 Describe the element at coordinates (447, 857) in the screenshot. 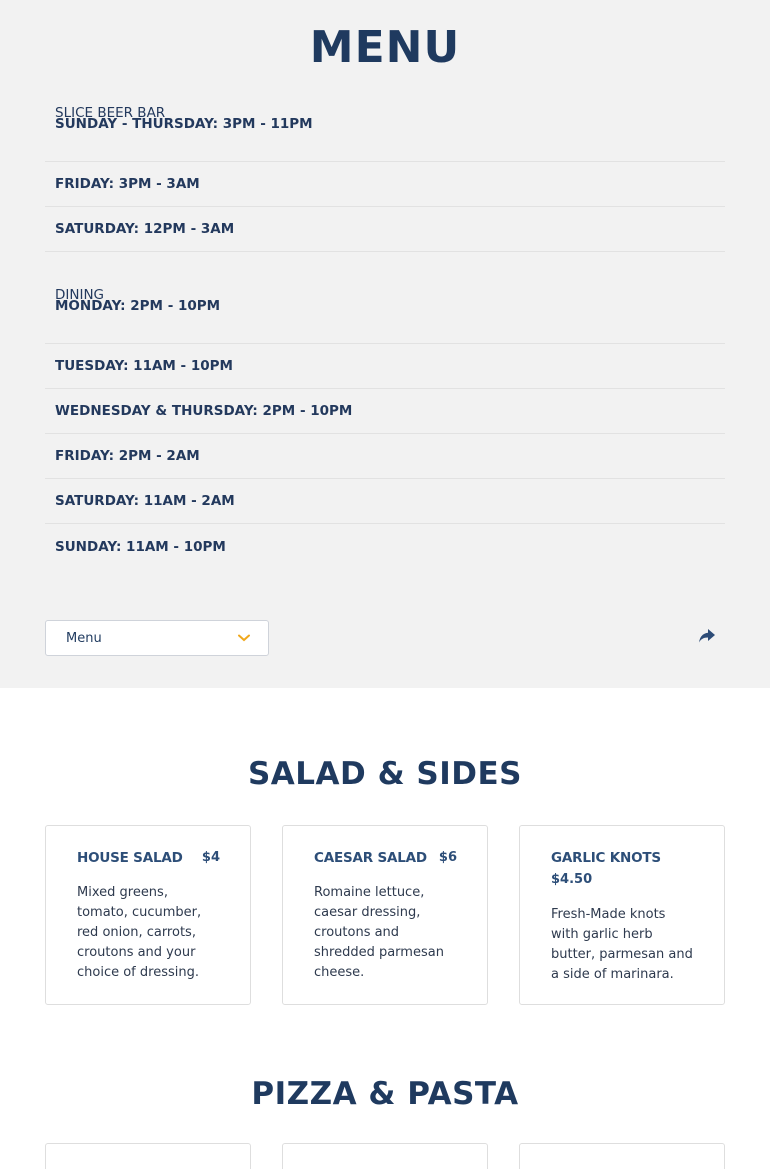

I see `menu-item-price: $6` at that location.